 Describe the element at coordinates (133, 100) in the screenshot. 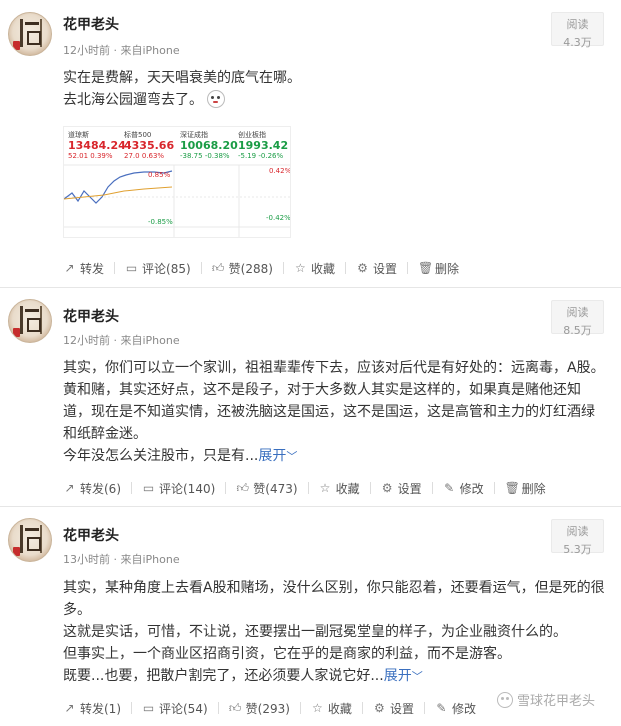

I see `post-line-text: 去北海公园遛弯去了。` at that location.